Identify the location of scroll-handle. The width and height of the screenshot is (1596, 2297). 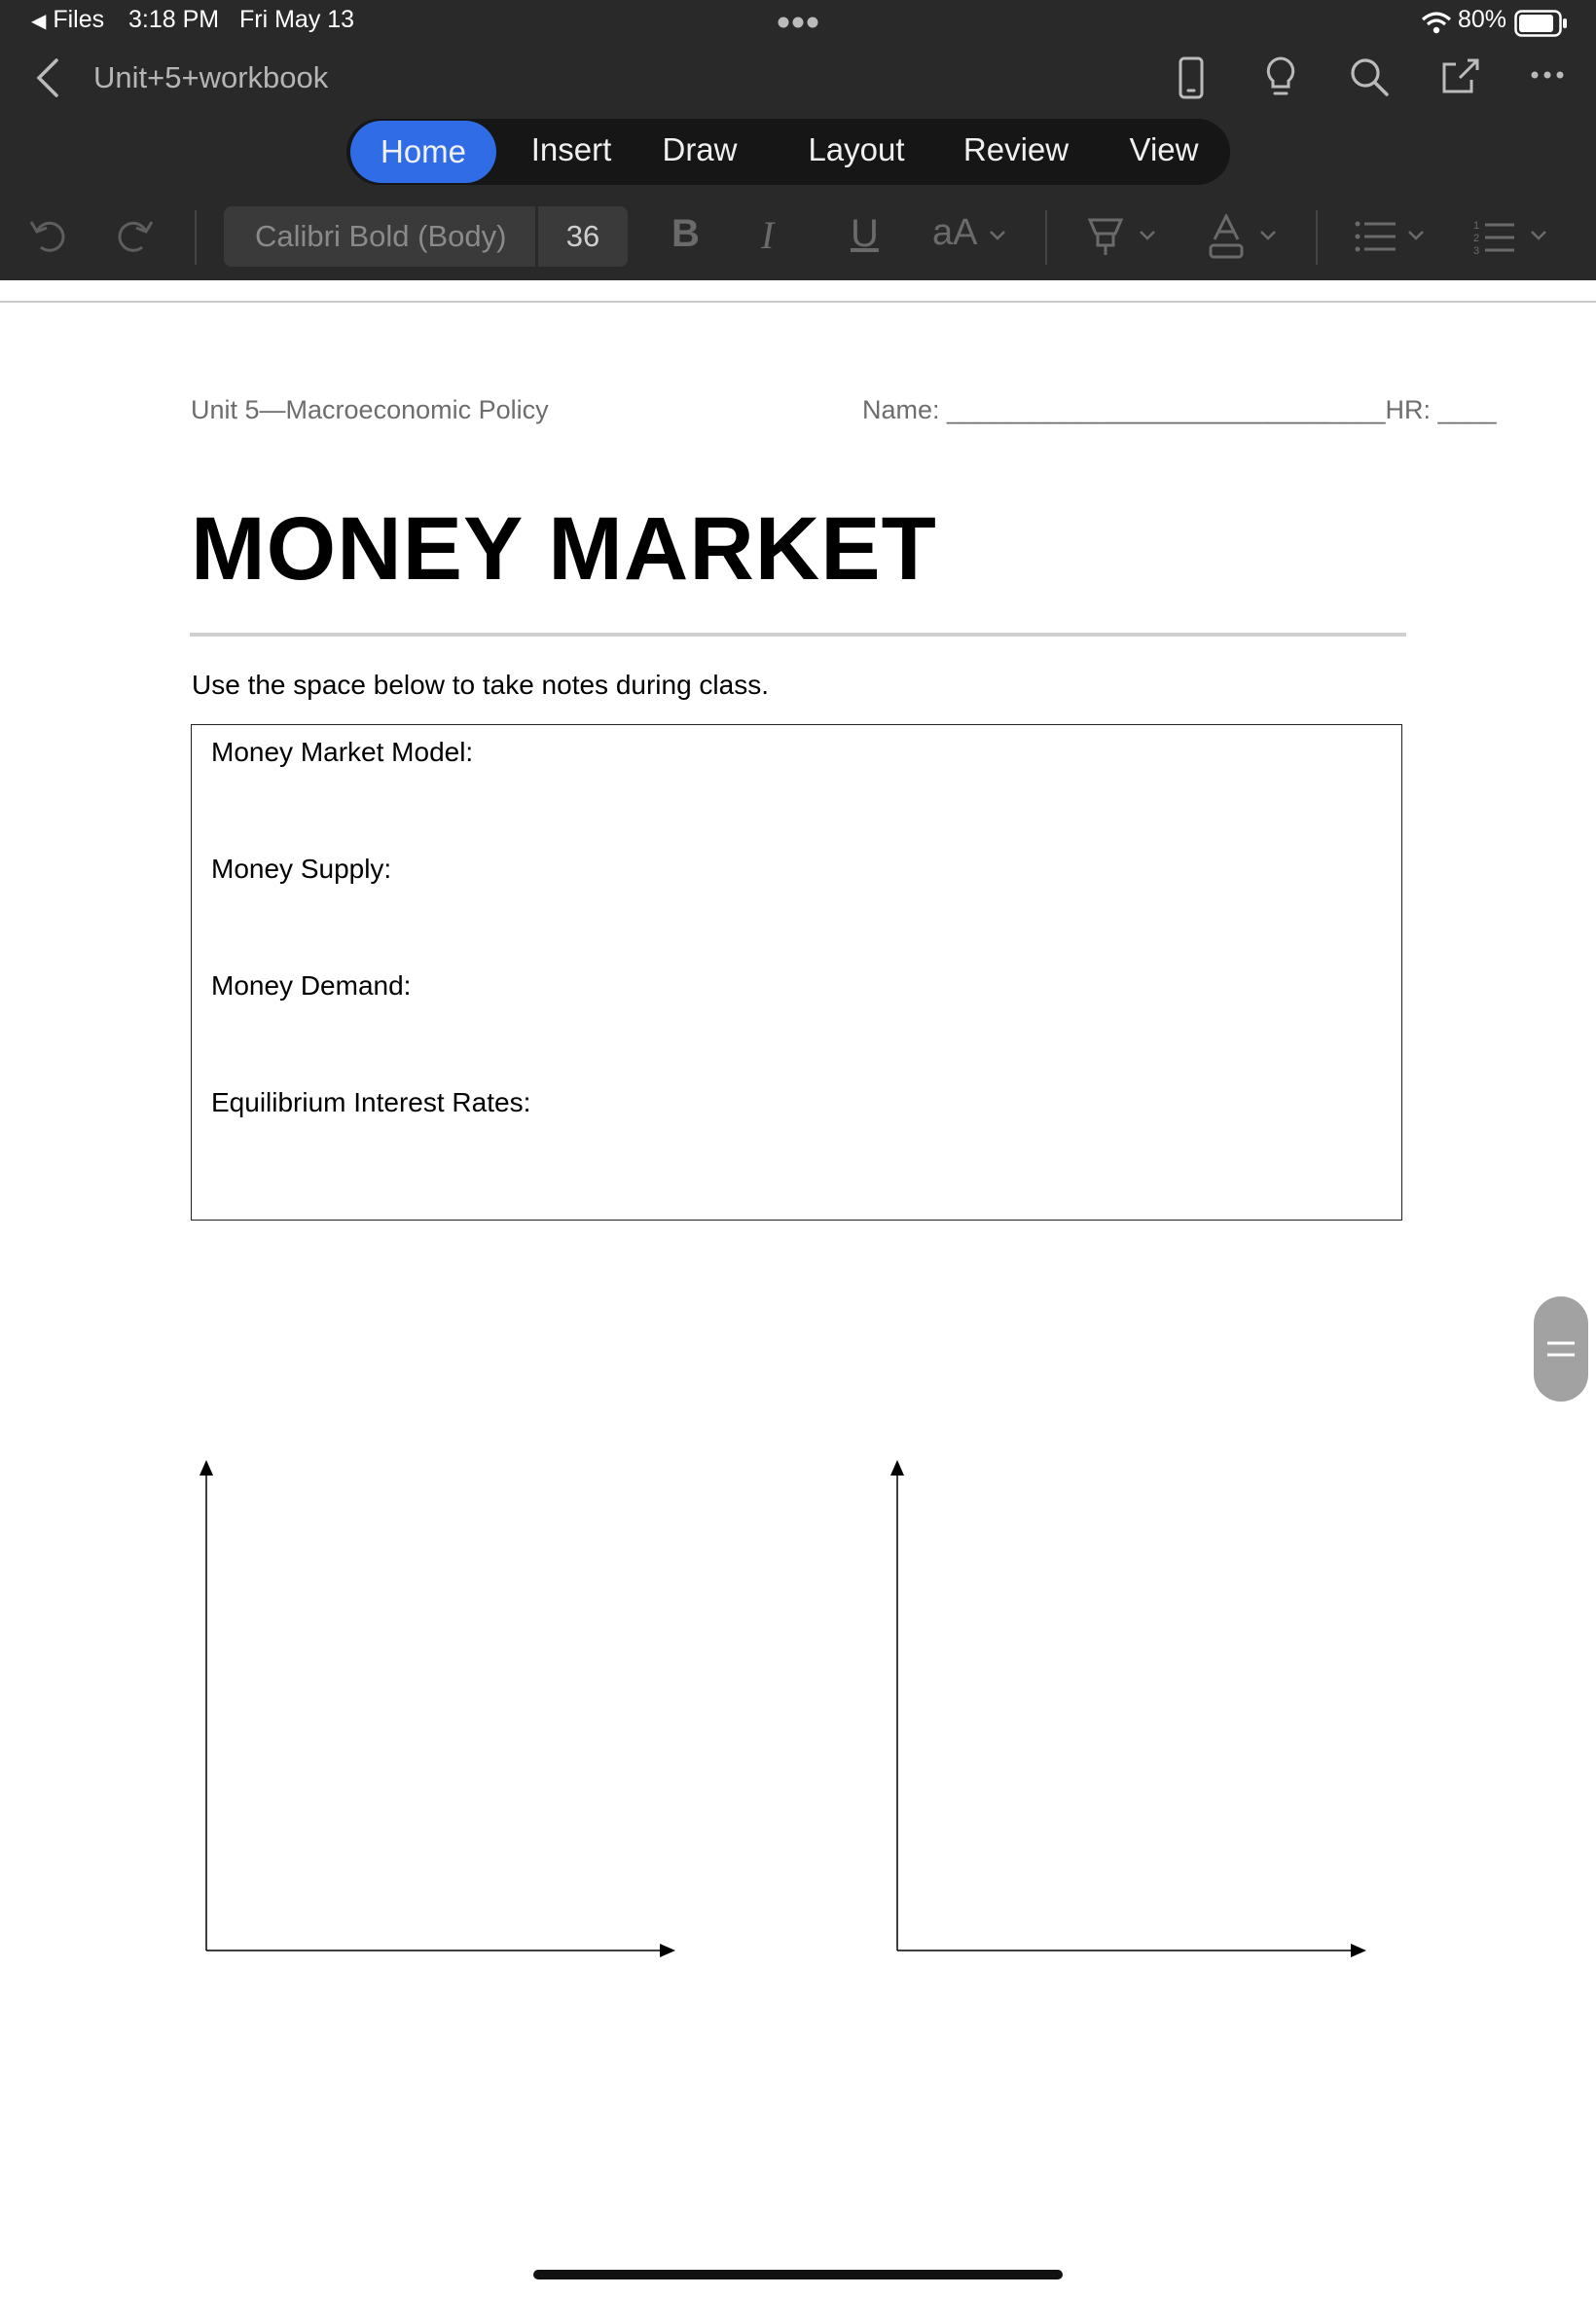
(1561, 1349).